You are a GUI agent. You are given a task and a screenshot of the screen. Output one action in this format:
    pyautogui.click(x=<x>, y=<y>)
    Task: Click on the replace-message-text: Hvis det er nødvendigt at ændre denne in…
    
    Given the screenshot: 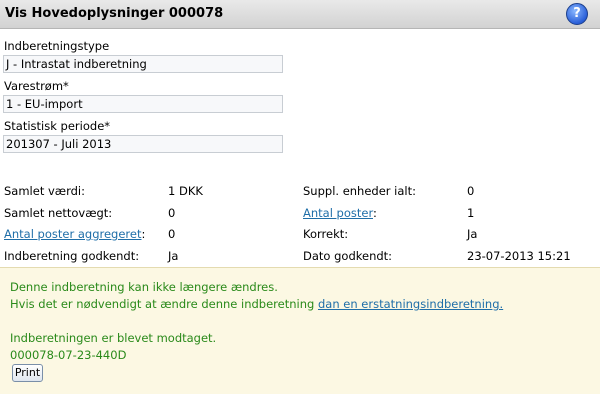 What is the action you would take?
    pyautogui.click(x=164, y=304)
    